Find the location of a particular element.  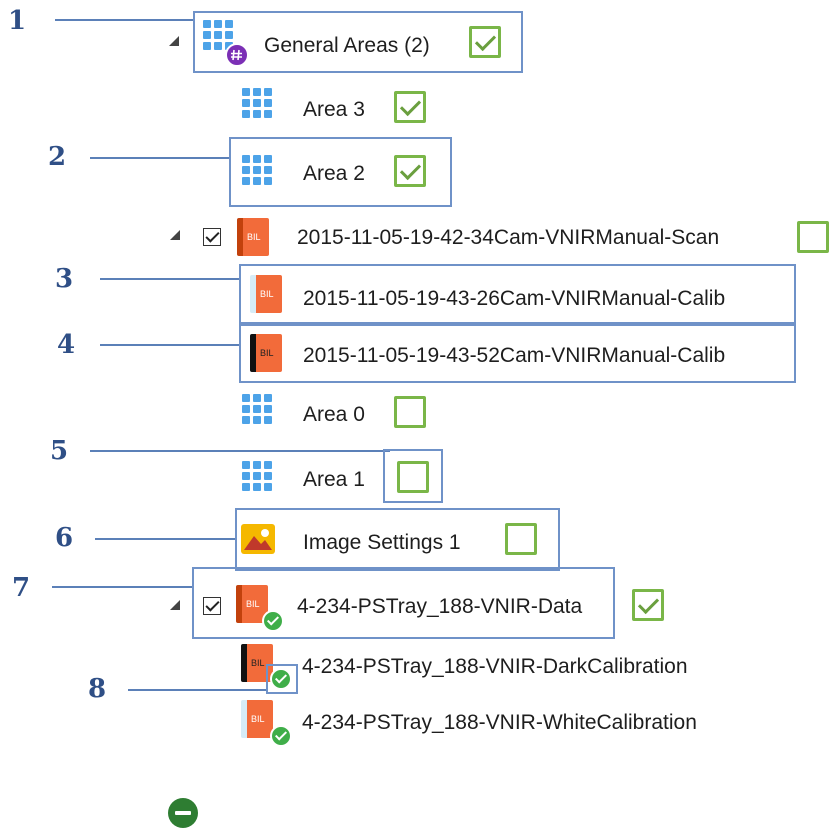

data-select-checkbox is located at coordinates (212, 606).